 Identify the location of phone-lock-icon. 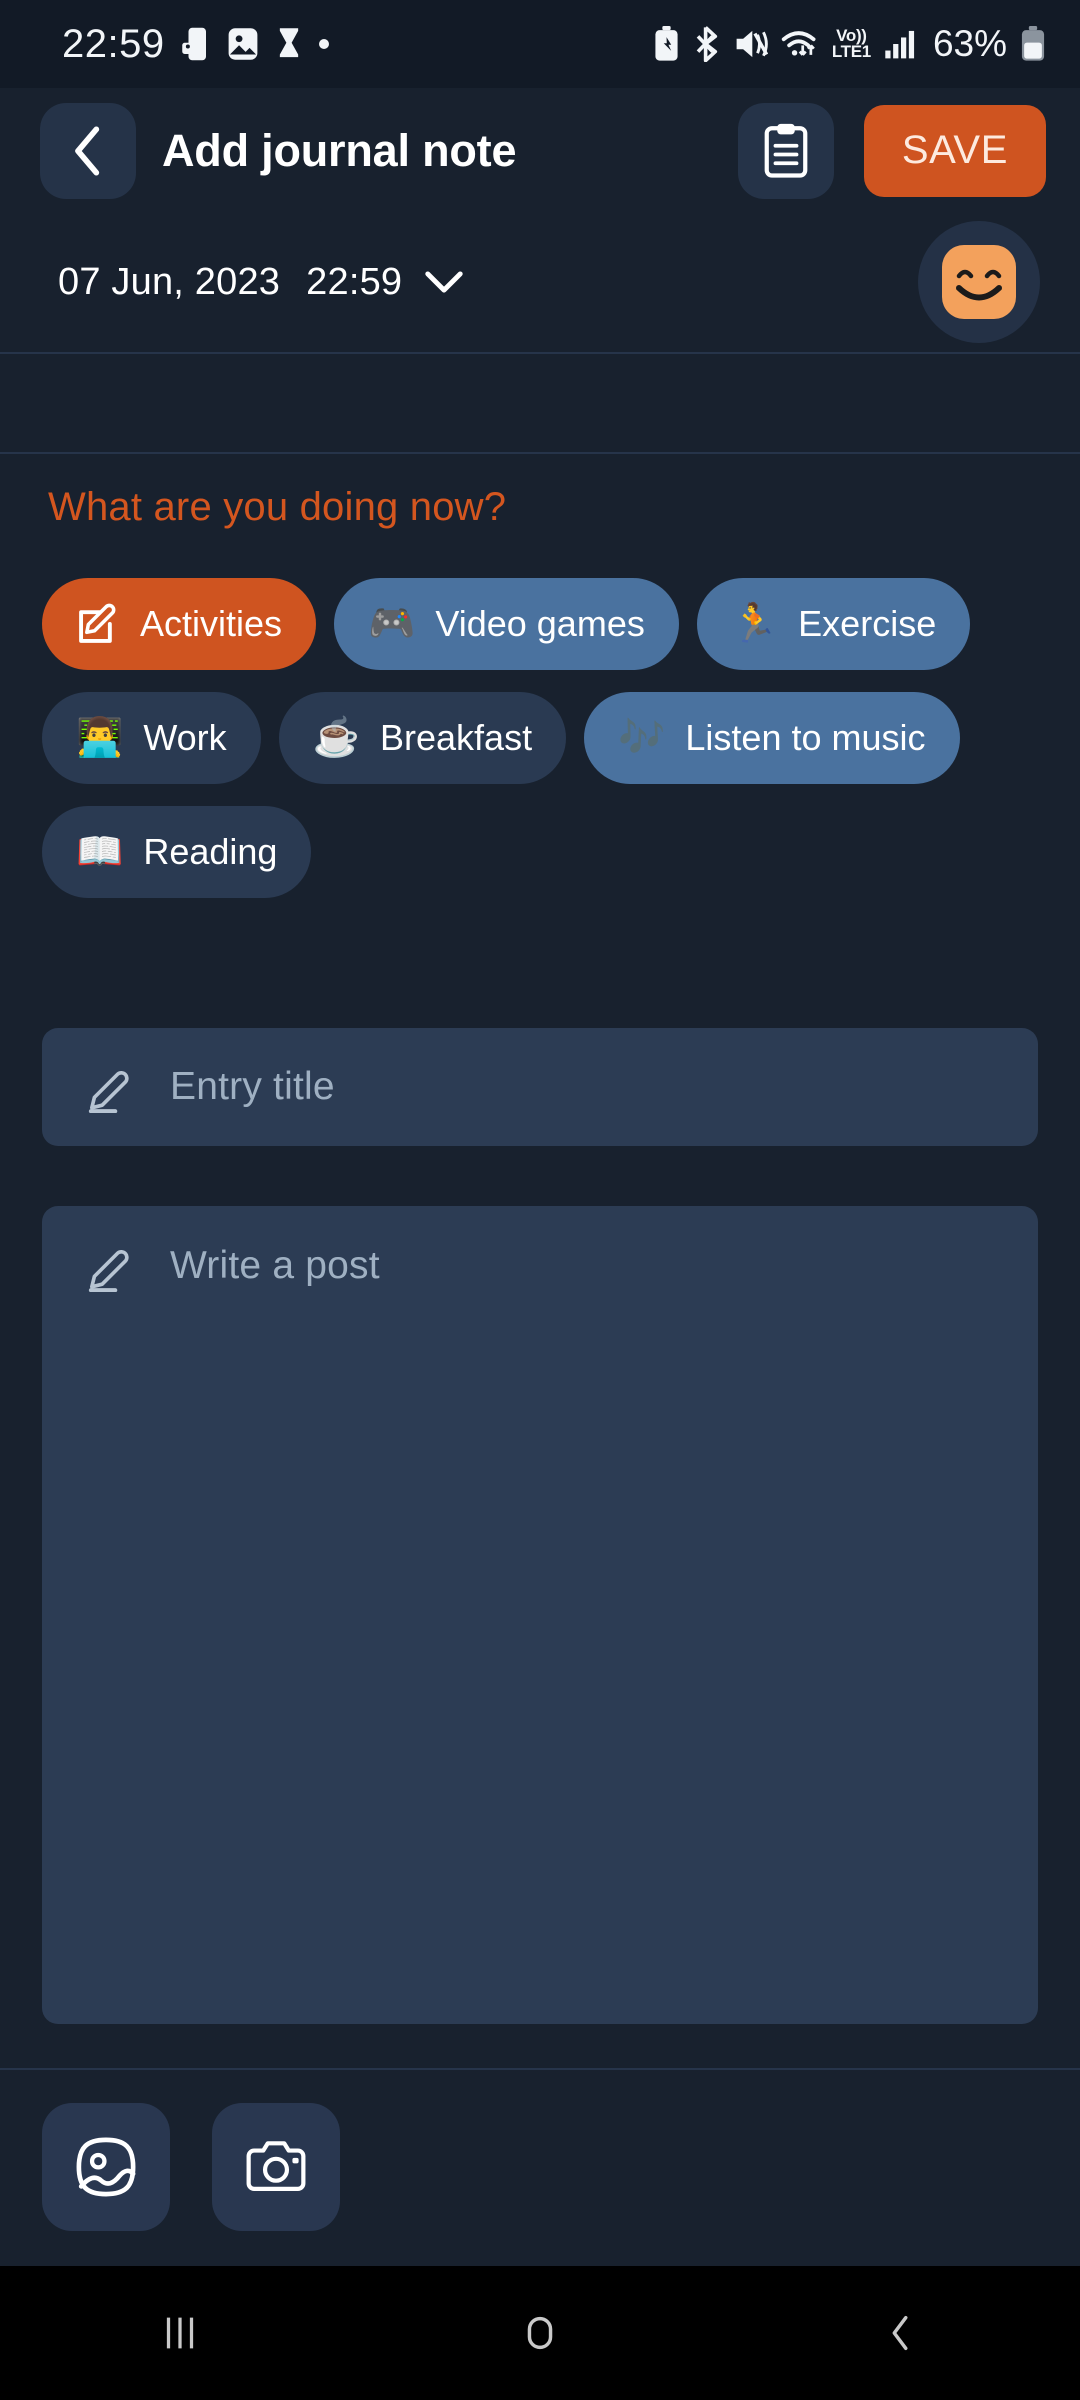
(196, 44).